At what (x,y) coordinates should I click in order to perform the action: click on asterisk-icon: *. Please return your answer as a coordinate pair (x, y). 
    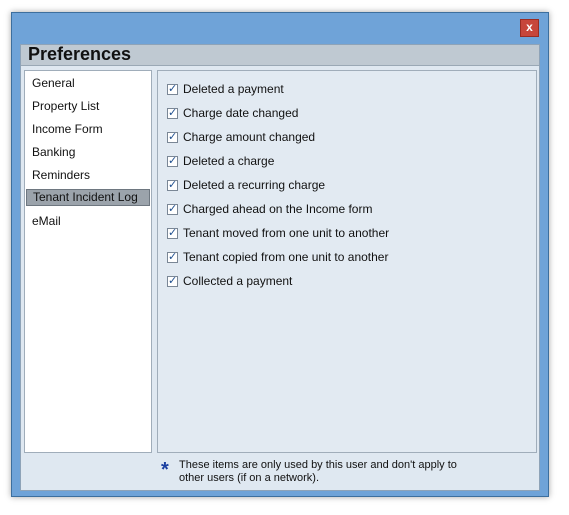
    Looking at the image, I should click on (165, 470).